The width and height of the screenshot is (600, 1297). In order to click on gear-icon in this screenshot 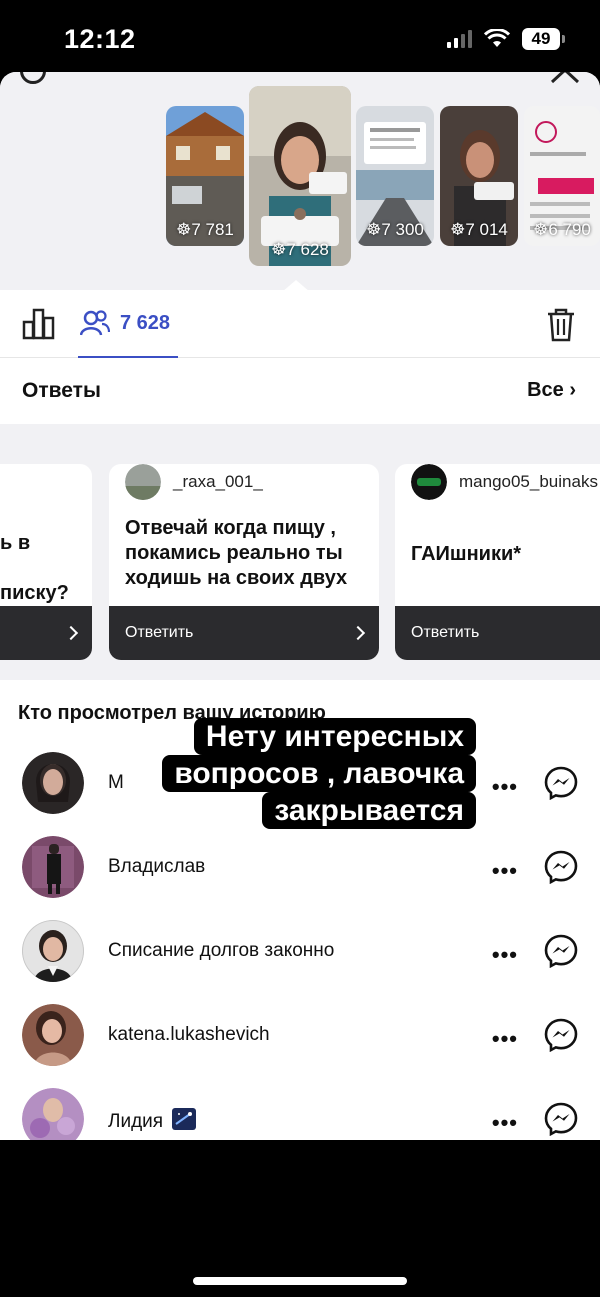, I will do `click(33, 78)`.